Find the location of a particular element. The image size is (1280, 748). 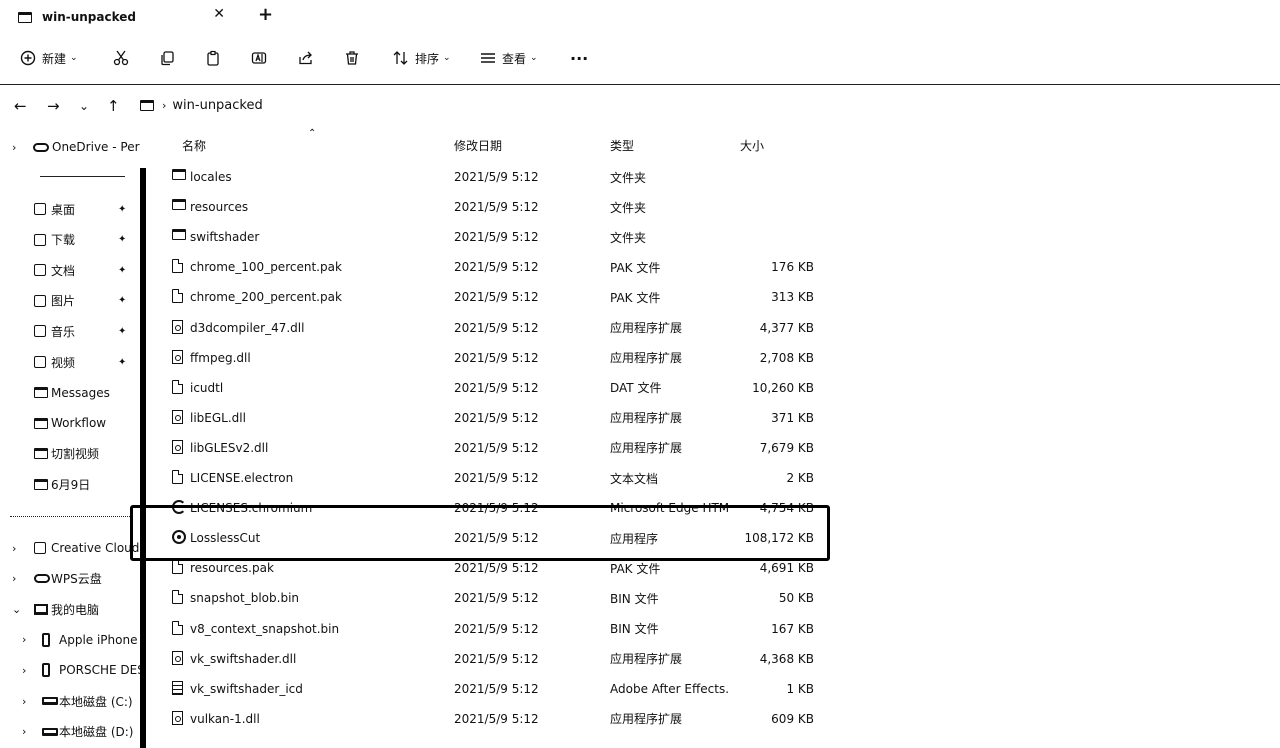

forward-button: → is located at coordinates (53, 106).